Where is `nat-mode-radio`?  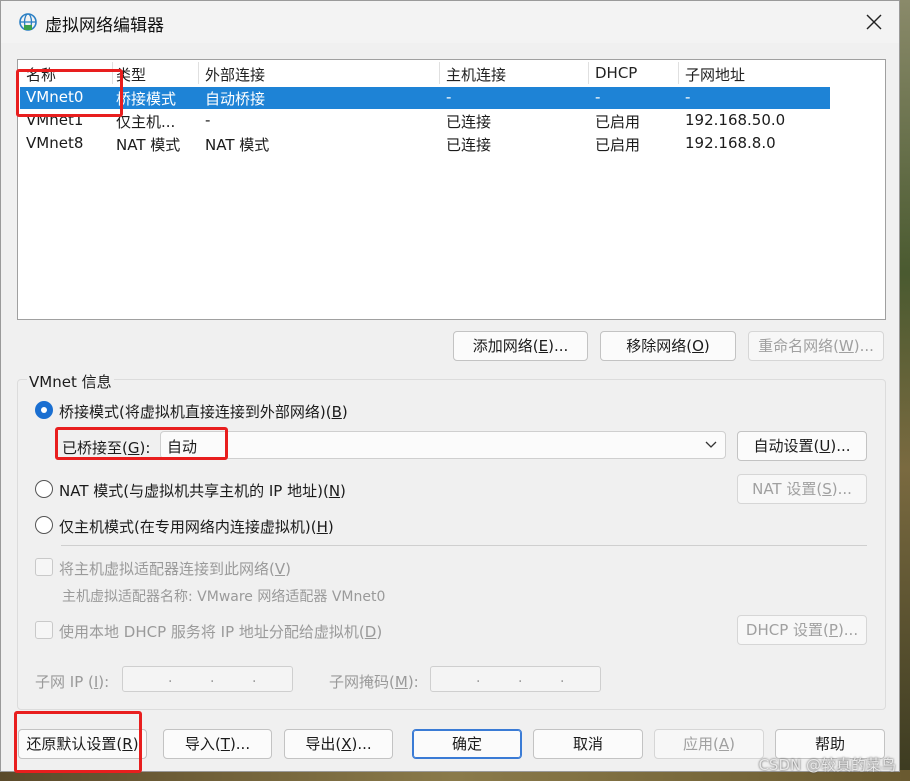 nat-mode-radio is located at coordinates (44, 489).